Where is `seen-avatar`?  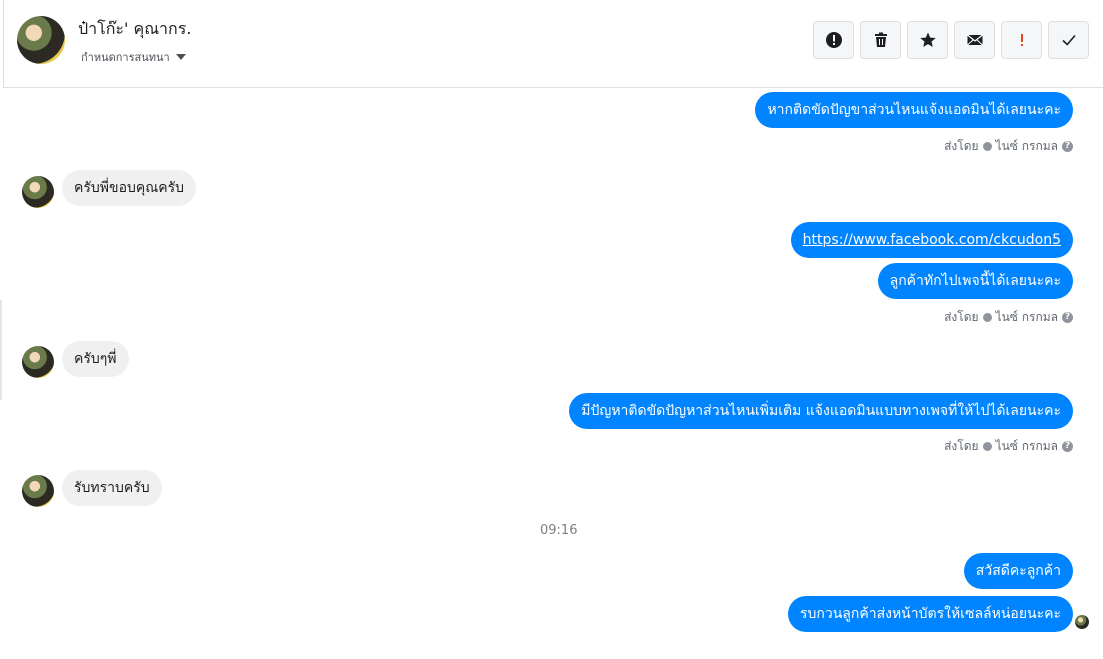
seen-avatar is located at coordinates (1082, 622).